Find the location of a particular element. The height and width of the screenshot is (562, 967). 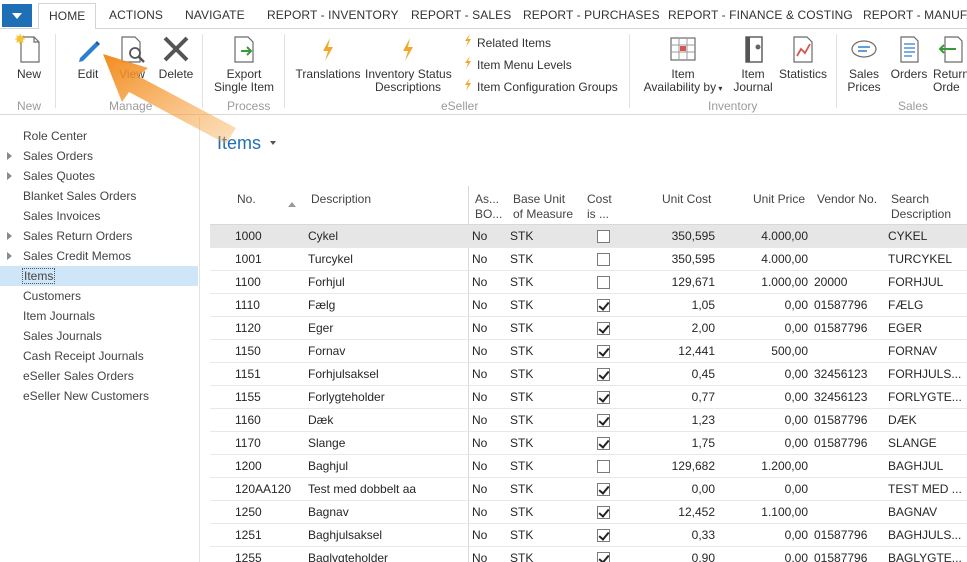

view-button: View is located at coordinates (132, 57).